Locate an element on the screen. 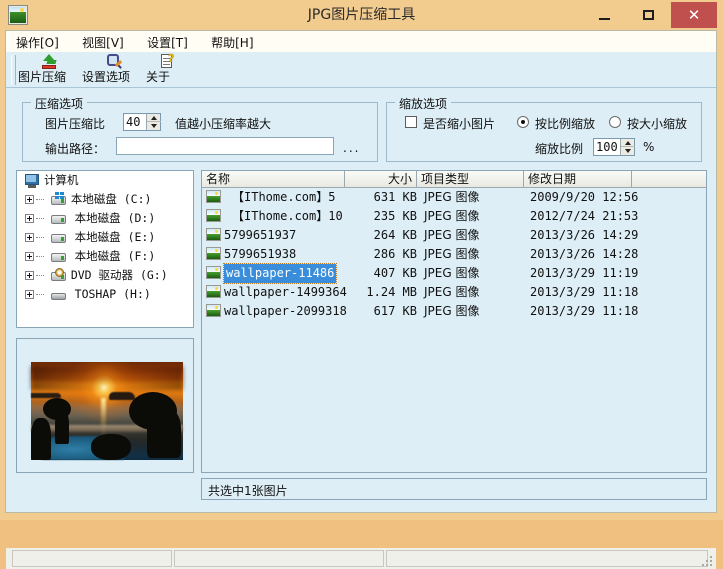 The image size is (723, 569). tree-node-computer: 计算机 is located at coordinates (105, 180).